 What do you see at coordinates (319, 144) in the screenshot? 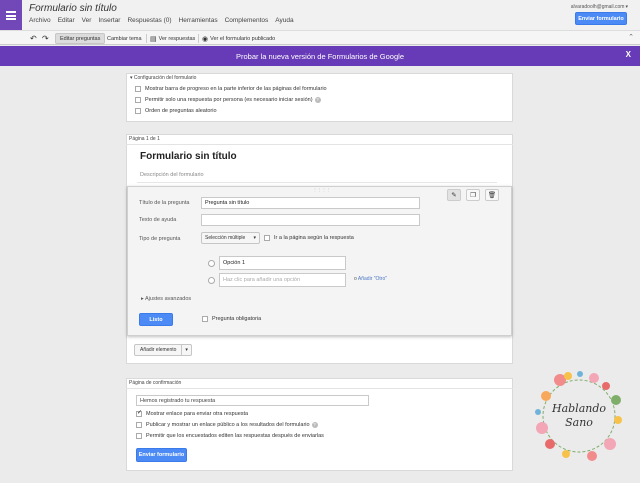
I see `page-header-divider` at bounding box center [319, 144].